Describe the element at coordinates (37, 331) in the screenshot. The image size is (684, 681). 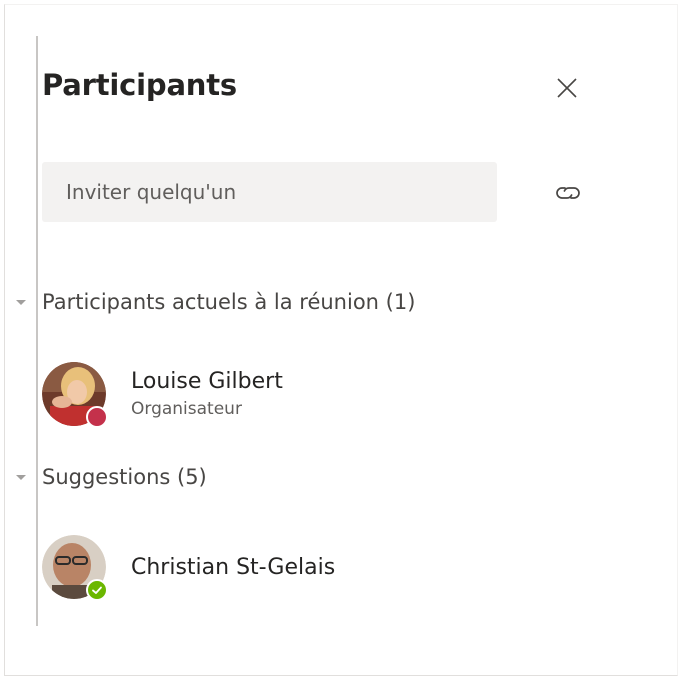
I see `panel-divider` at that location.